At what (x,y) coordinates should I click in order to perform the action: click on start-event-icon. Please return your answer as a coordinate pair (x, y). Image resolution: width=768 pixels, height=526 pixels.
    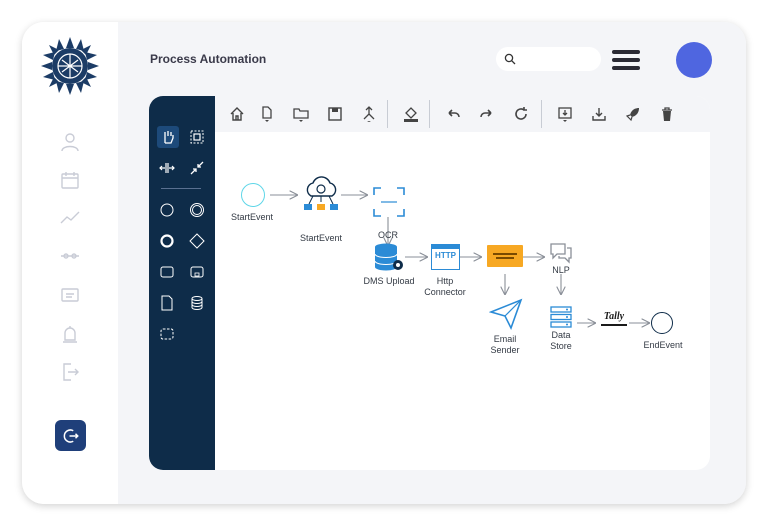
    Looking at the image, I should click on (167, 210).